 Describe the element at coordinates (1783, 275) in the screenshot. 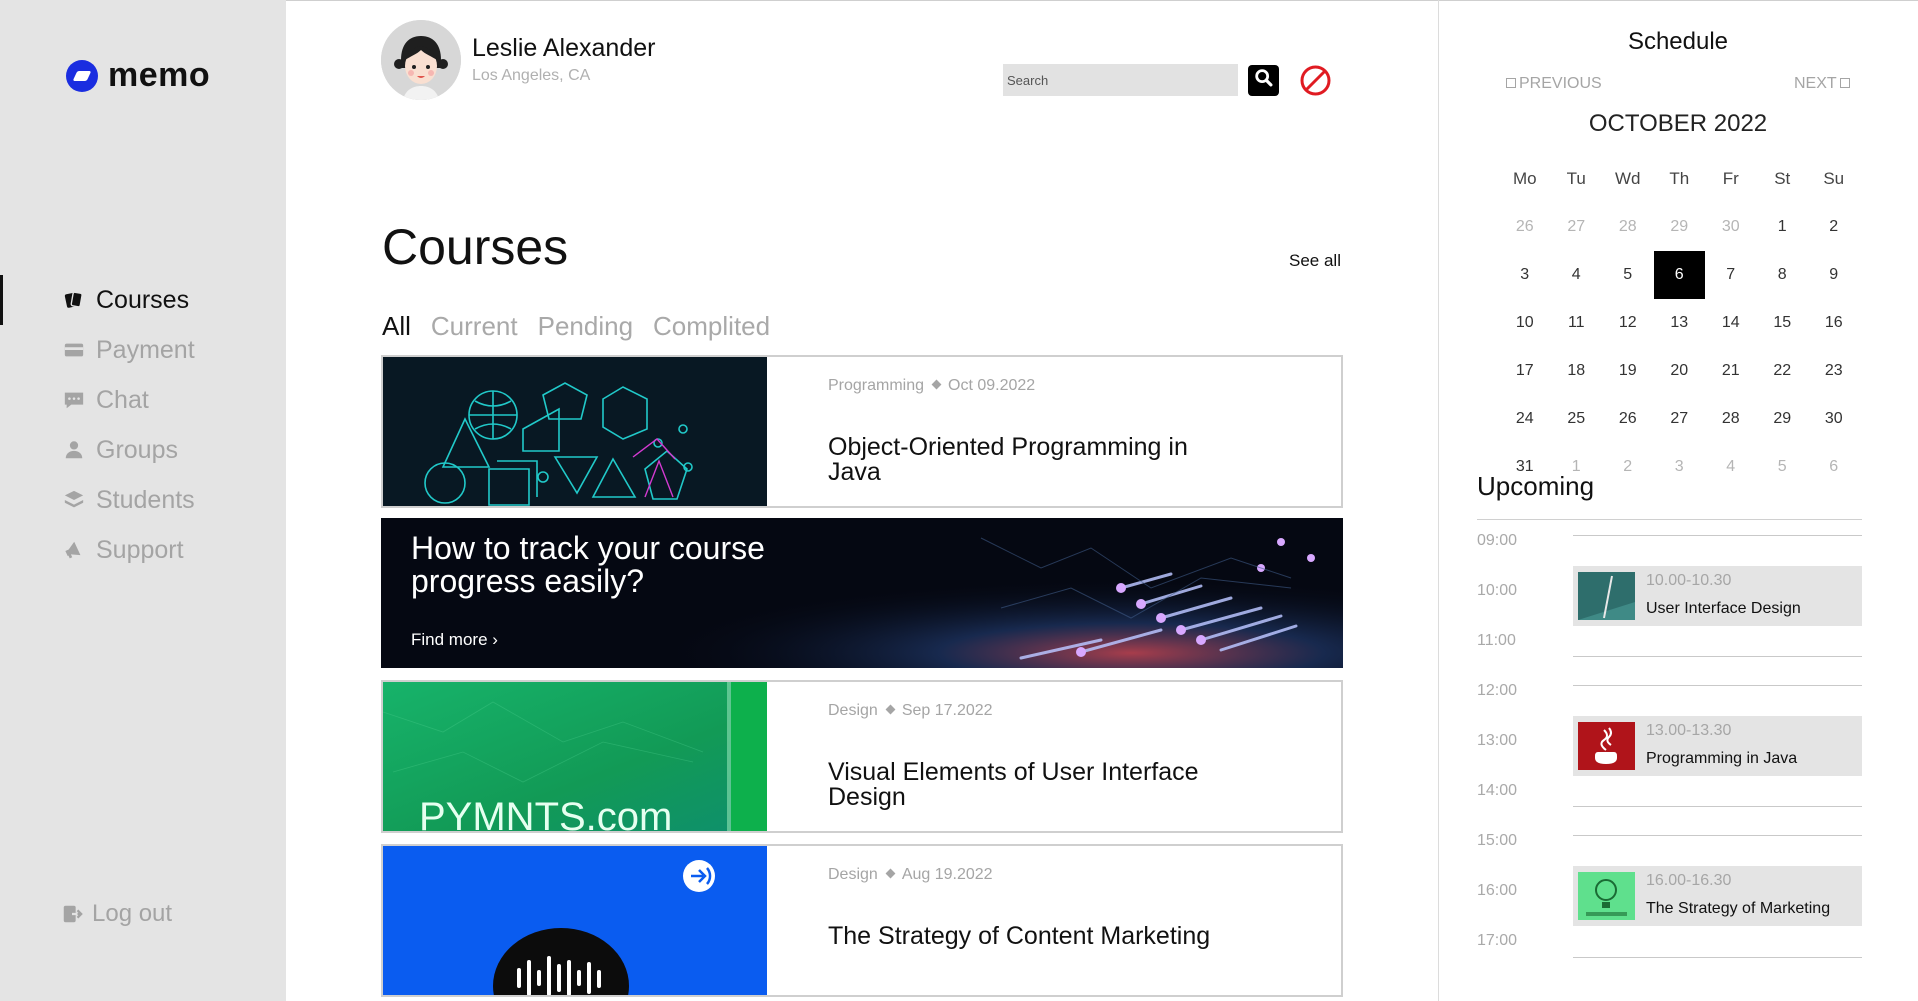

I see `calendar-day: 8` at that location.